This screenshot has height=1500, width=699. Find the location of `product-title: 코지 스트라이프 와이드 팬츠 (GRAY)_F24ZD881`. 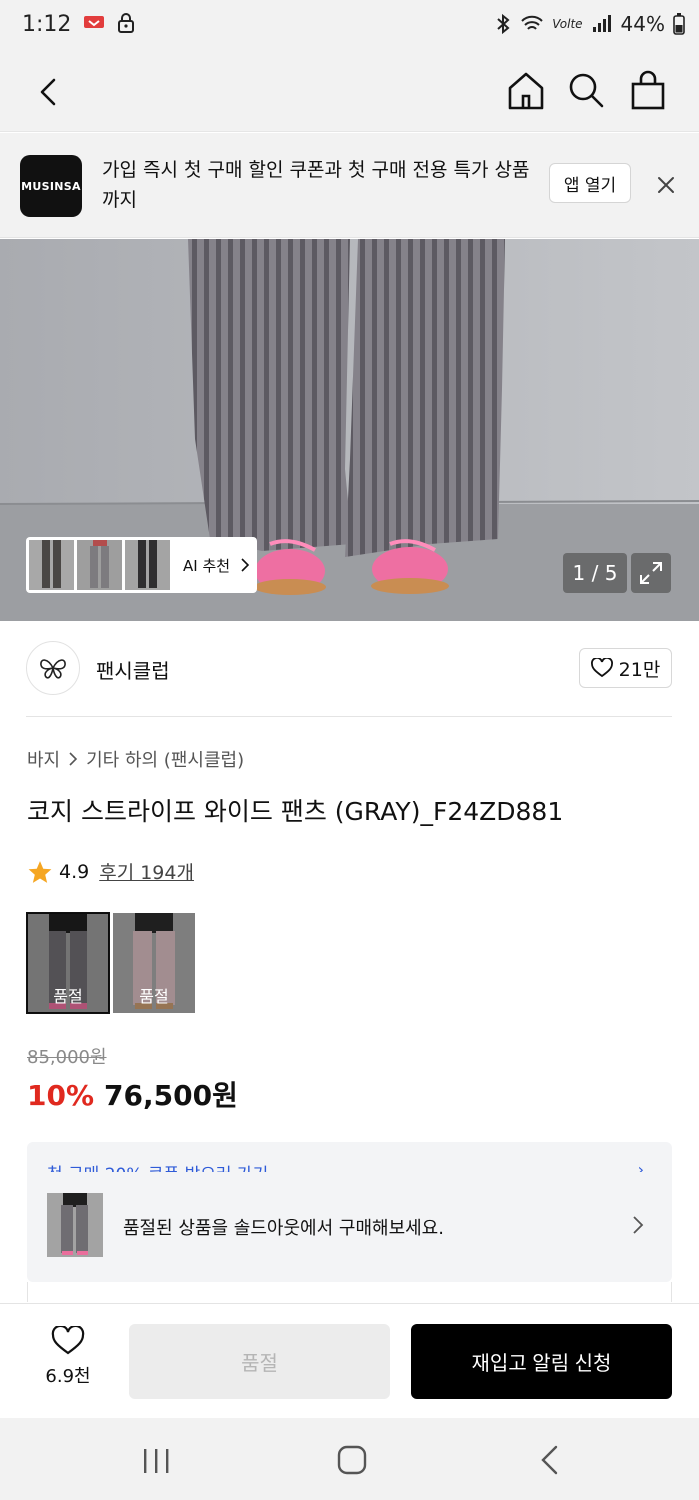

product-title: 코지 스트라이프 와이드 팬츠 (GRAY)_F24ZD881 is located at coordinates (295, 811).